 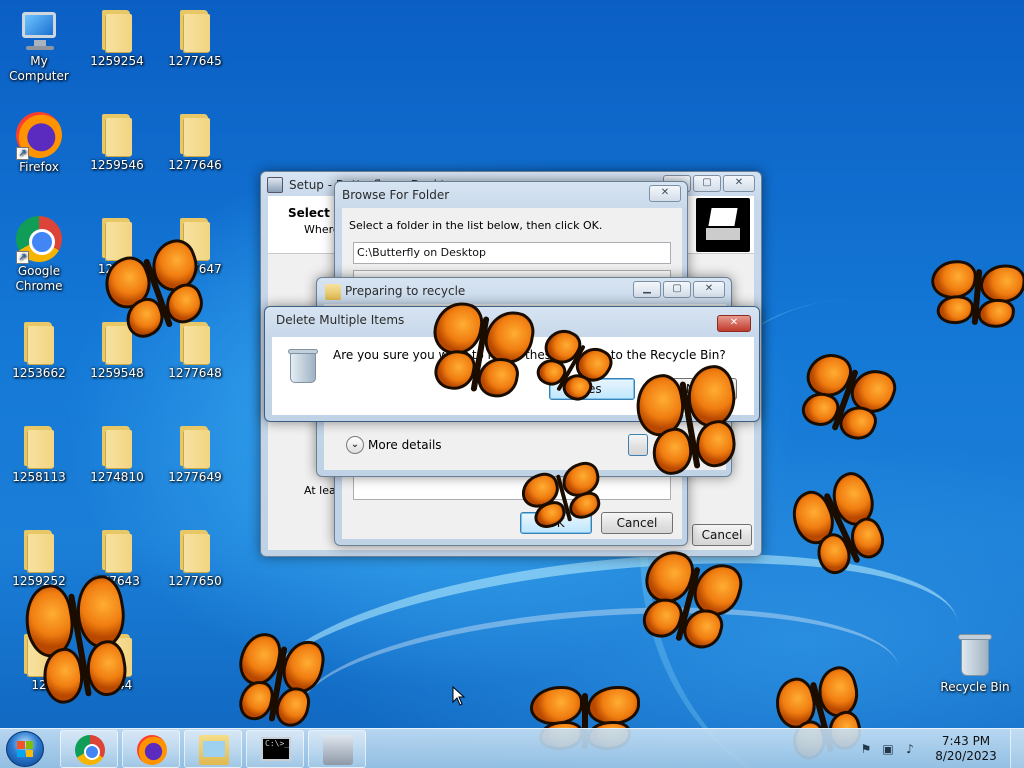 What do you see at coordinates (638, 445) in the screenshot?
I see `preparing-cancel-button` at bounding box center [638, 445].